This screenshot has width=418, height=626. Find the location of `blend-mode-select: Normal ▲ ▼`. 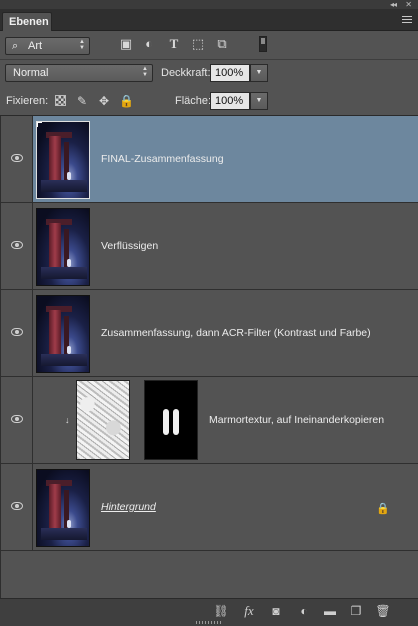

blend-mode-select: Normal ▲ ▼ is located at coordinates (79, 73).